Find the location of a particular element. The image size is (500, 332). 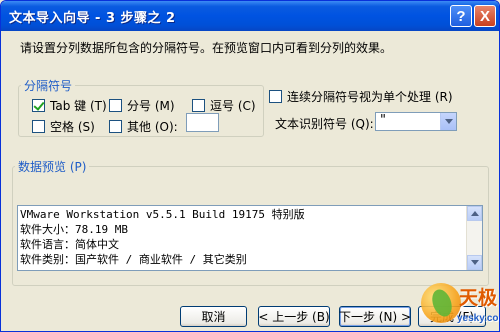

text-qualifier-select: " is located at coordinates (416, 121).